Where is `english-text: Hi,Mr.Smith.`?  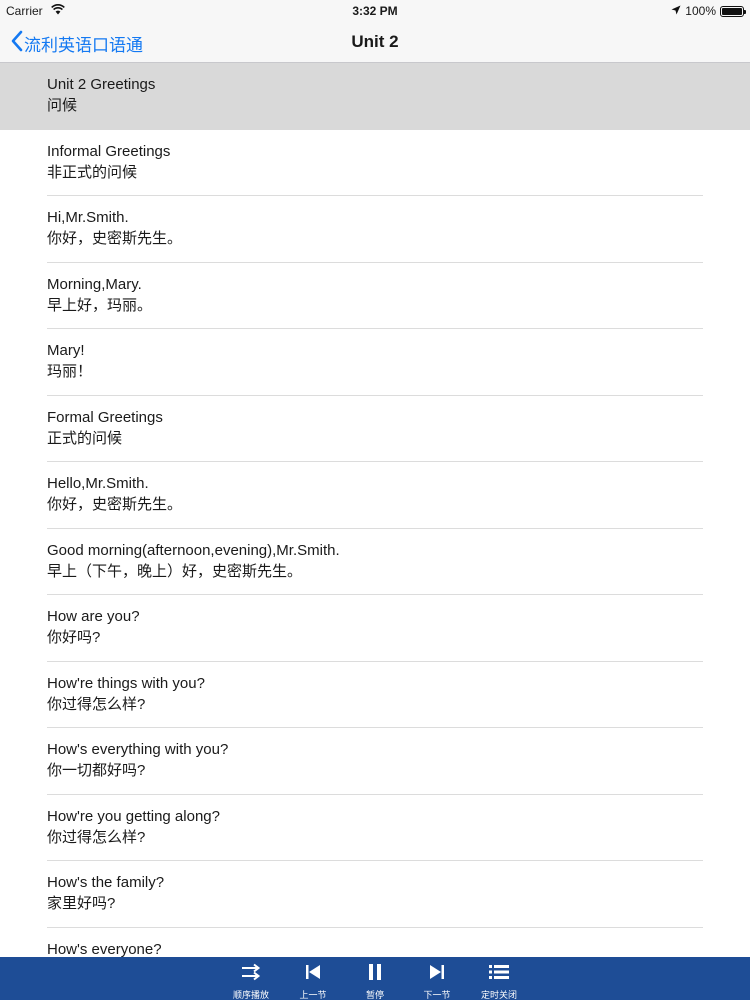 english-text: Hi,Mr.Smith. is located at coordinates (88, 217).